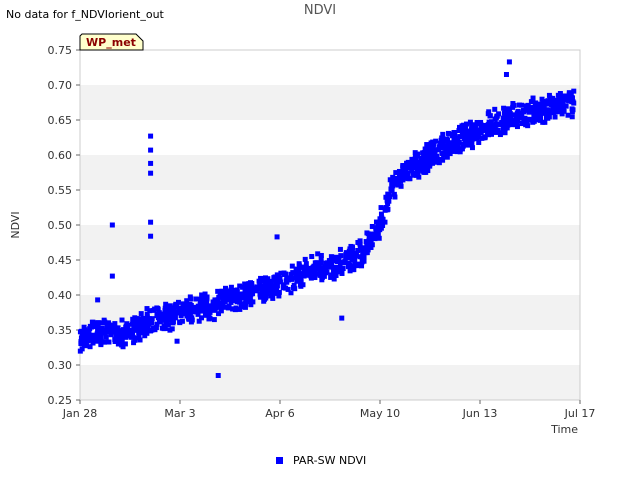  I want to click on y-tick-label: 0.30, so click(60, 365).